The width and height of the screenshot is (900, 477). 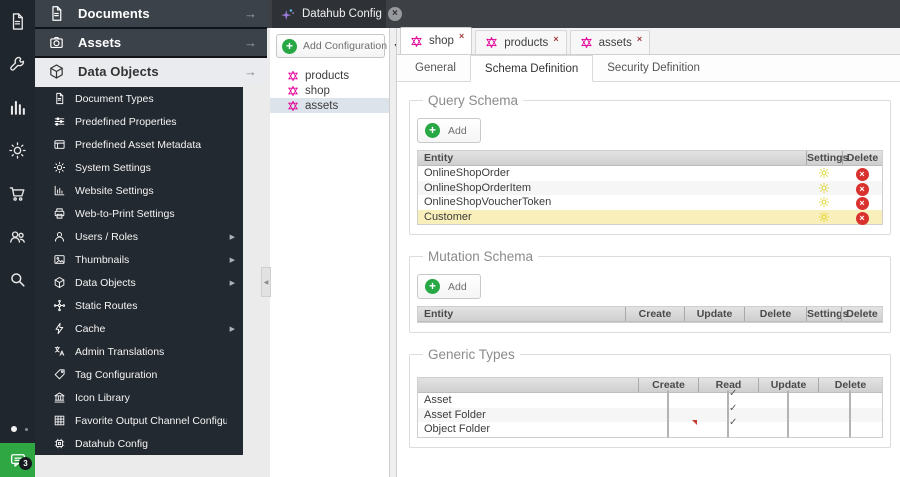 What do you see at coordinates (139, 98) in the screenshot?
I see `menu-item-document-types: Document Types` at bounding box center [139, 98].